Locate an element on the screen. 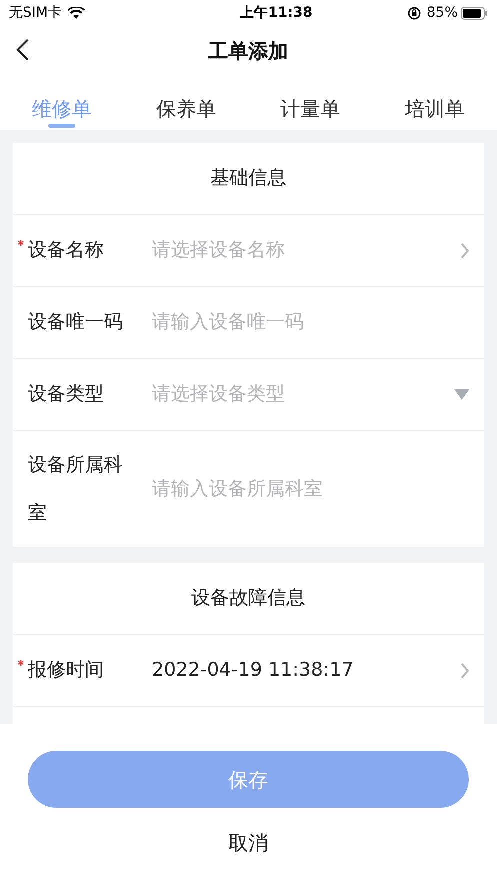 This screenshot has width=497, height=883. rotation-lock-icon is located at coordinates (414, 13).